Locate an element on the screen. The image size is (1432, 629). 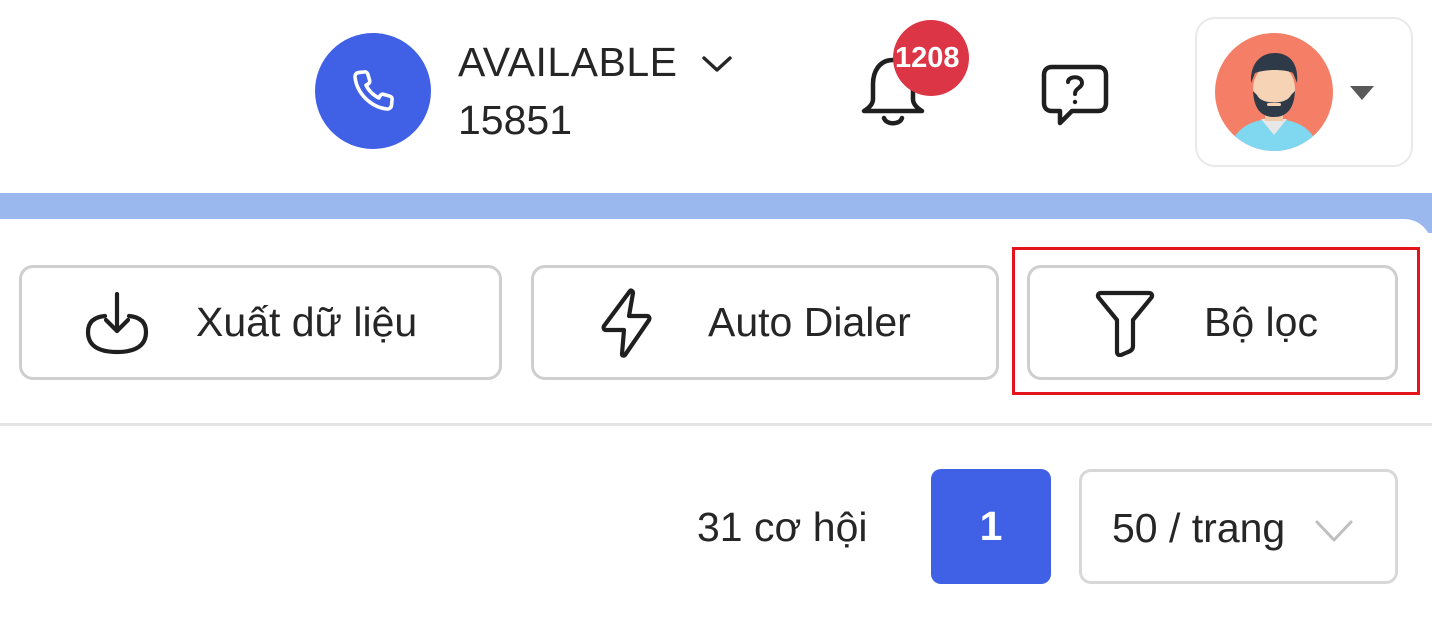
phone-button is located at coordinates (373, 91).